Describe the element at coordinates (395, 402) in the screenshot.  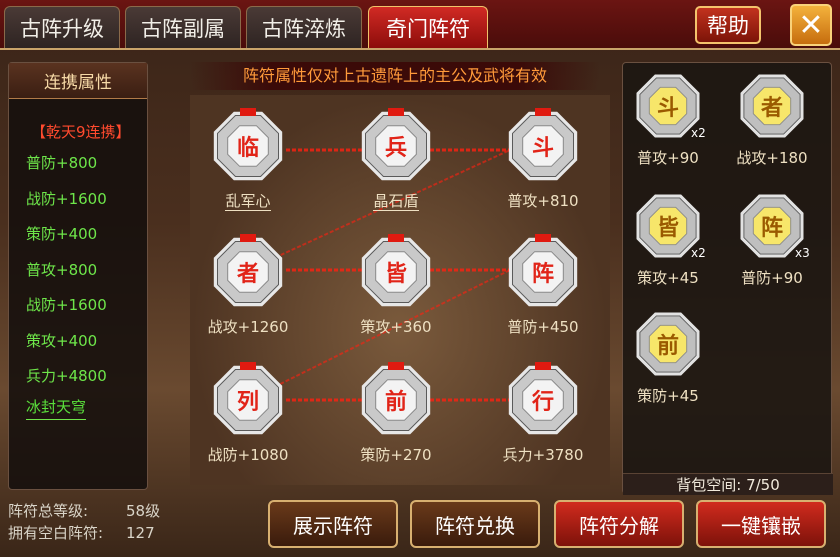
I see `rune-glyph: 前` at that location.